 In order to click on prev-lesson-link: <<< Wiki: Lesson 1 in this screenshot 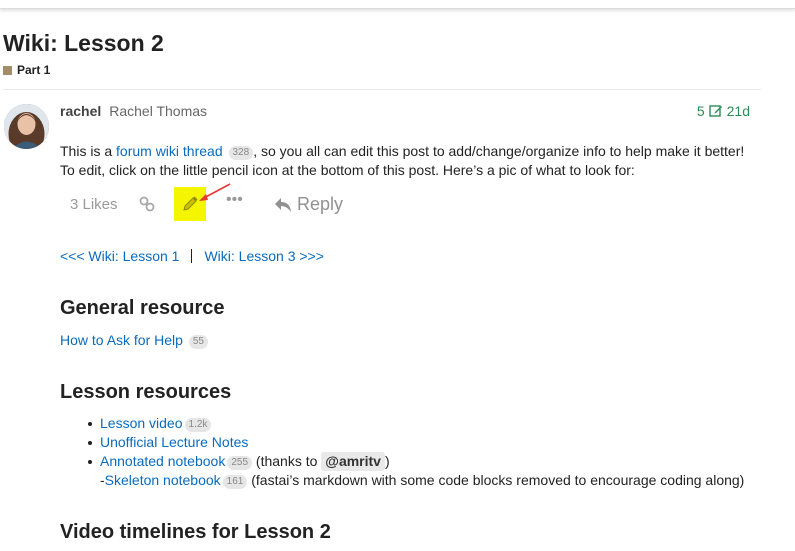, I will do `click(119, 256)`.